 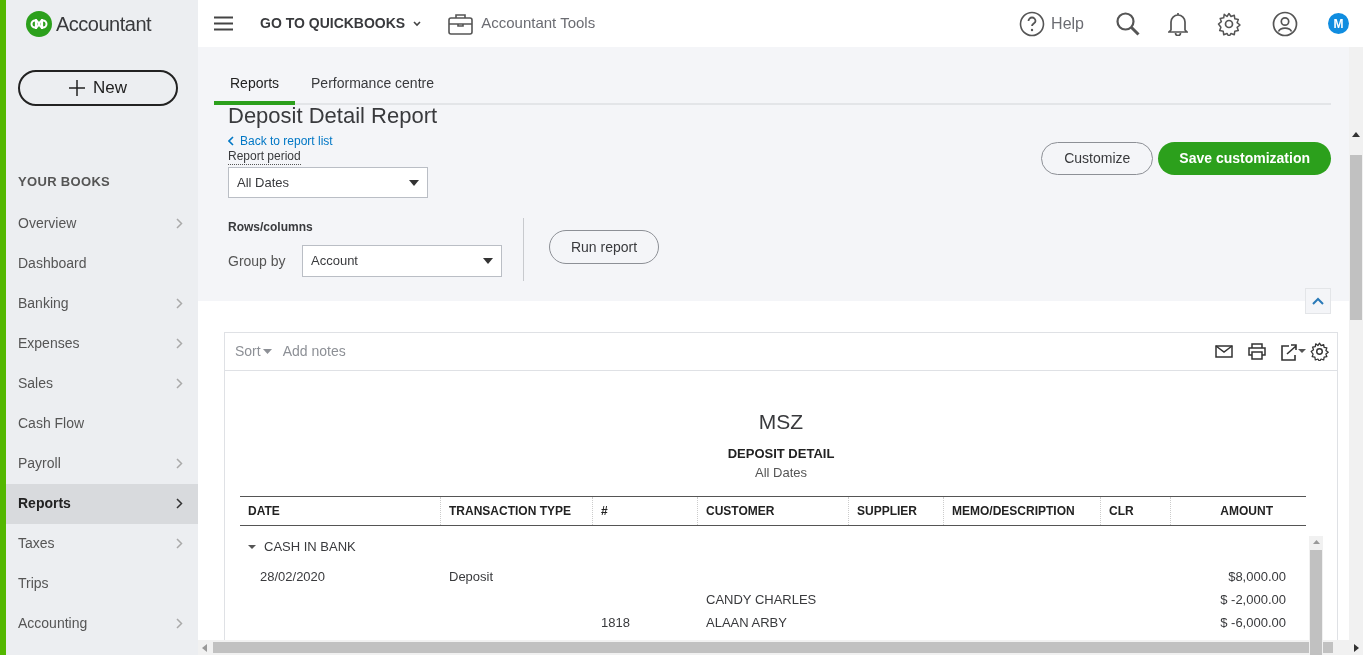 I want to click on sidebar-item: Overview, so click(x=102, y=223).